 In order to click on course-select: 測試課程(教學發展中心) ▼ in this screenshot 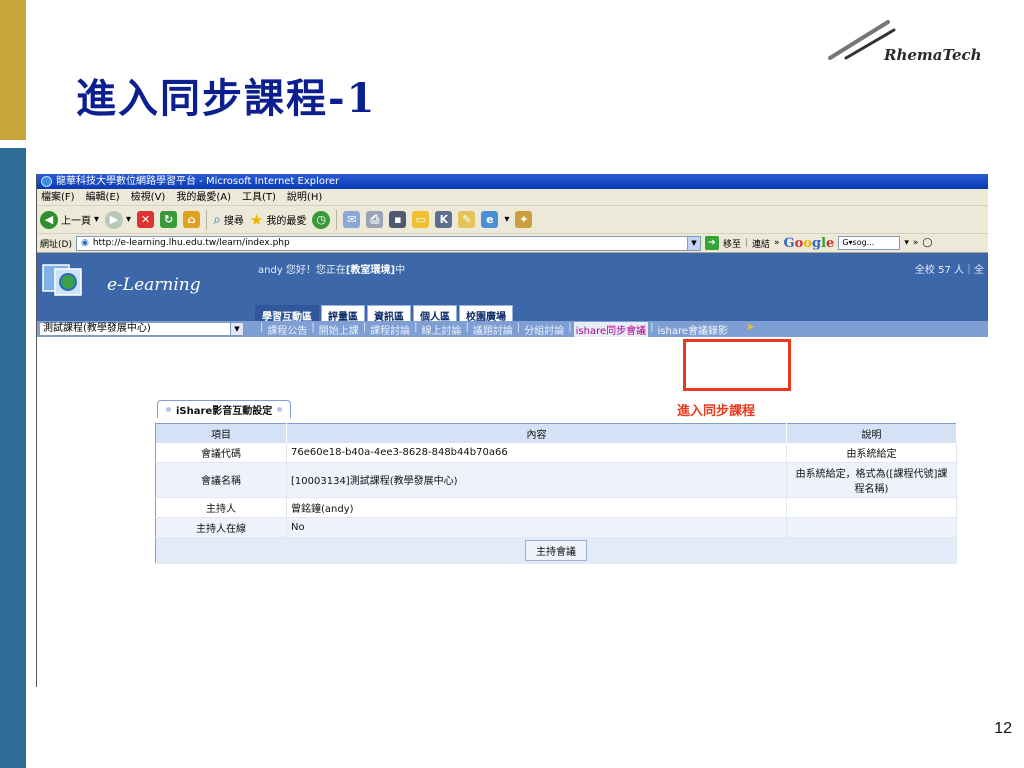, I will do `click(141, 329)`.